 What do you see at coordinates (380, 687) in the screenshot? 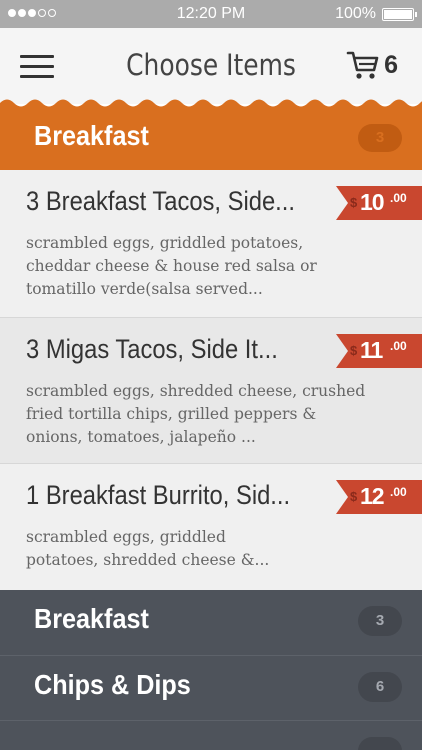
I see `category-count-badge: 6` at bounding box center [380, 687].